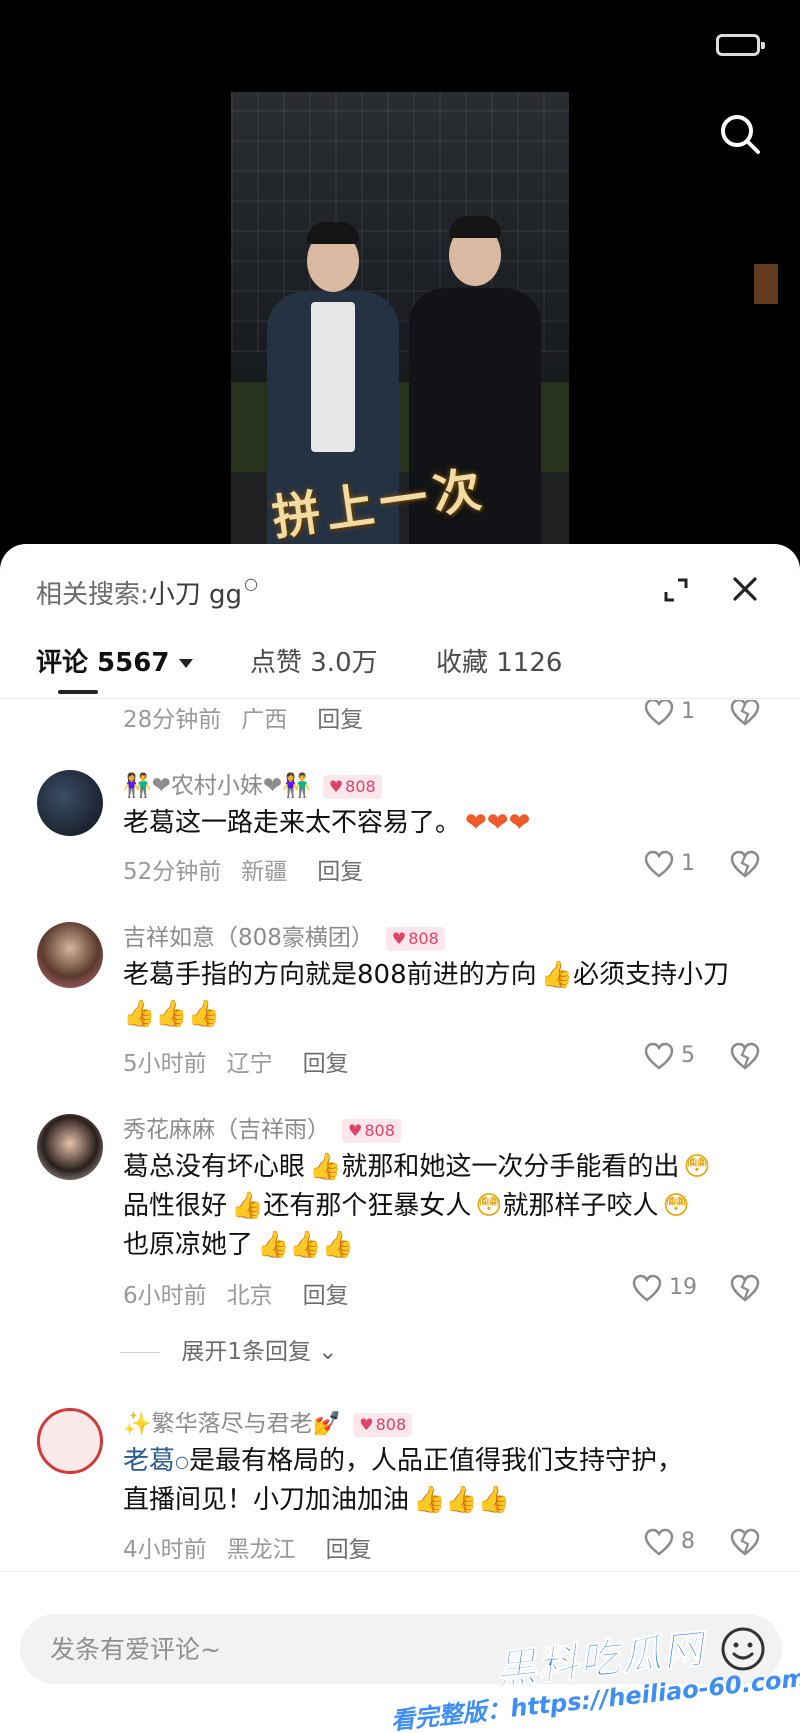  What do you see at coordinates (243, 720) in the screenshot?
I see `comment-meta: 28分钟前 广西 回复` at bounding box center [243, 720].